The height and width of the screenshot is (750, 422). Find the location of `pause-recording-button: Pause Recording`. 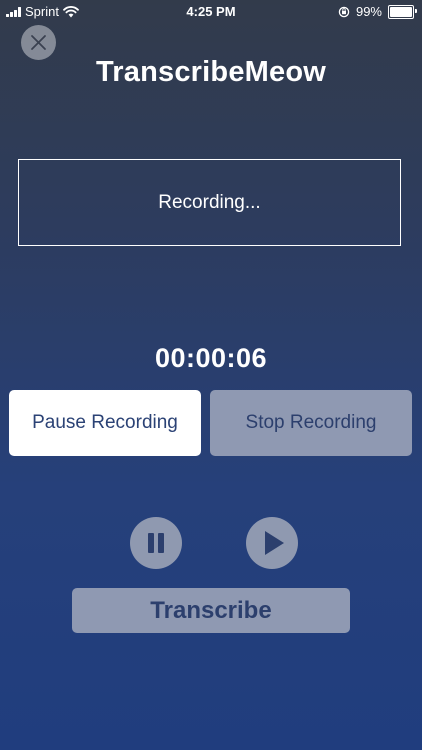

pause-recording-button: Pause Recording is located at coordinates (105, 423).